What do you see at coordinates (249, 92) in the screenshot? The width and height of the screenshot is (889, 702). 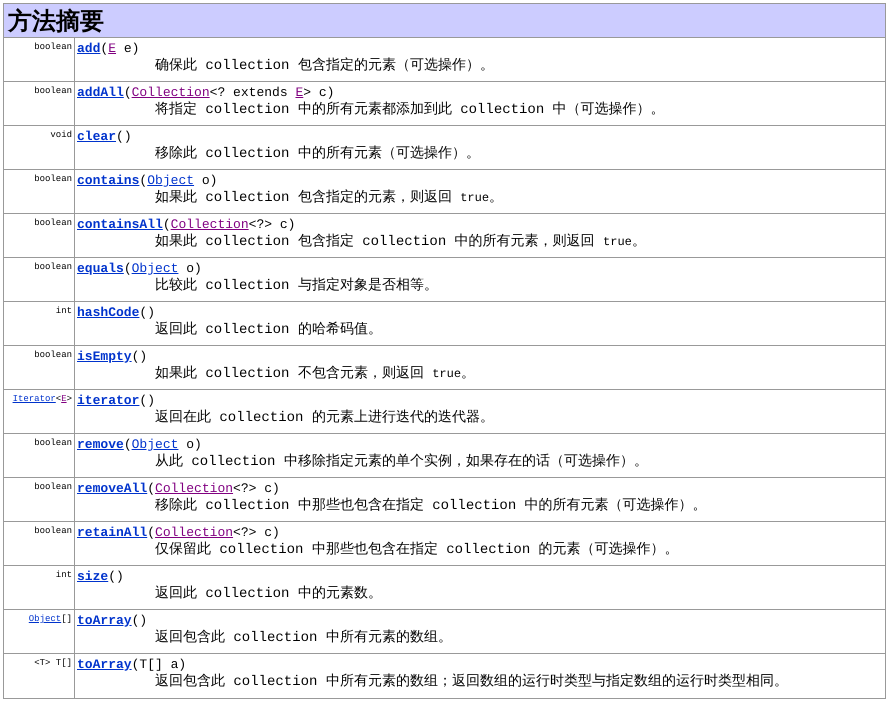 I see `code-text: <? extends` at bounding box center [249, 92].